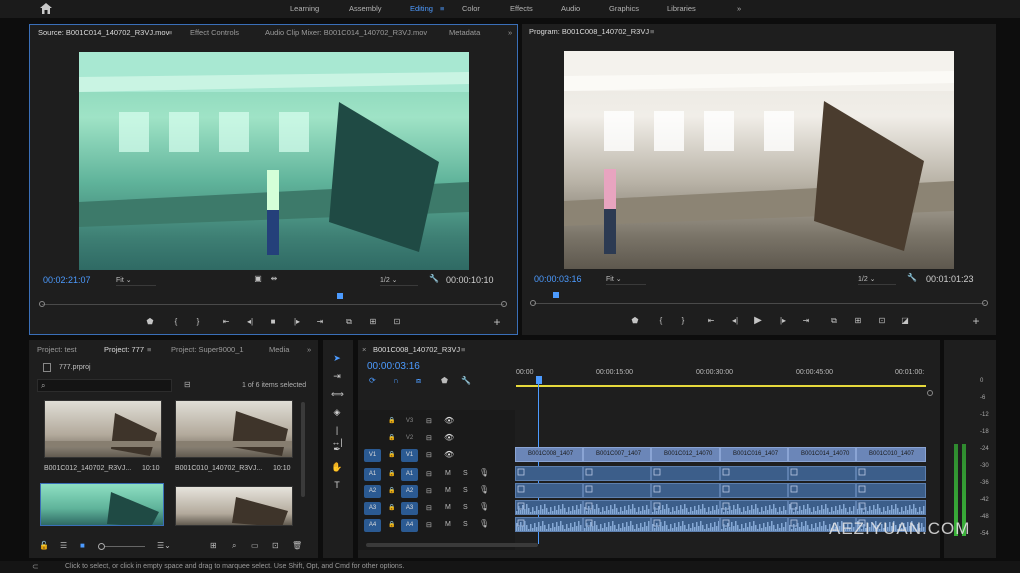 This screenshot has width=1020, height=573. What do you see at coordinates (340, 296) in the screenshot?
I see `source-playhead` at bounding box center [340, 296].